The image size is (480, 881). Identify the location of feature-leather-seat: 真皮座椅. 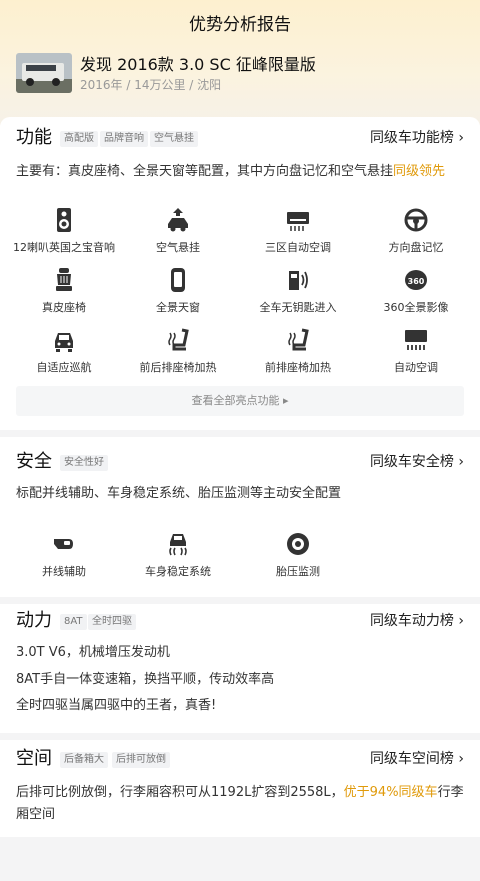
(64, 291).